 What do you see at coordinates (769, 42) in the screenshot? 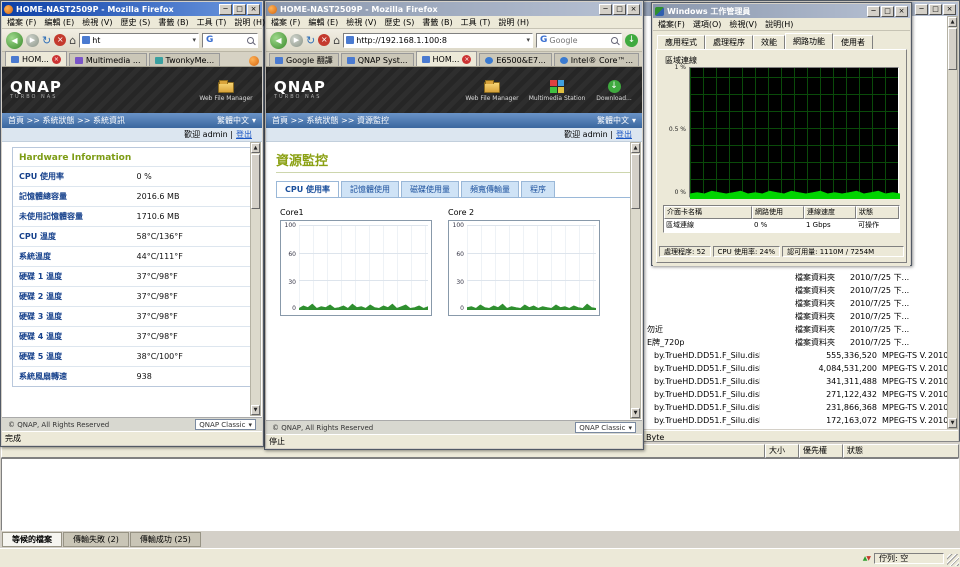
I see `tab-performance: 效能` at bounding box center [769, 42].